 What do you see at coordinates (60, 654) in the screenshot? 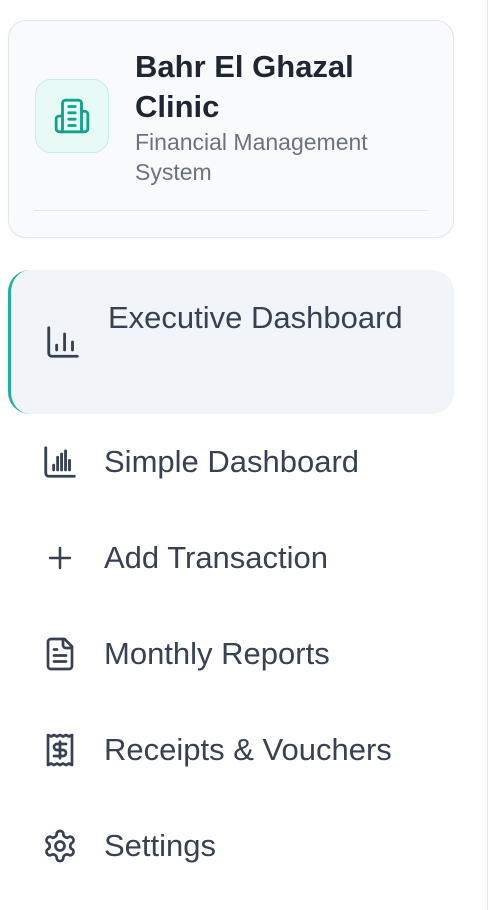
I see `file-text-icon` at bounding box center [60, 654].